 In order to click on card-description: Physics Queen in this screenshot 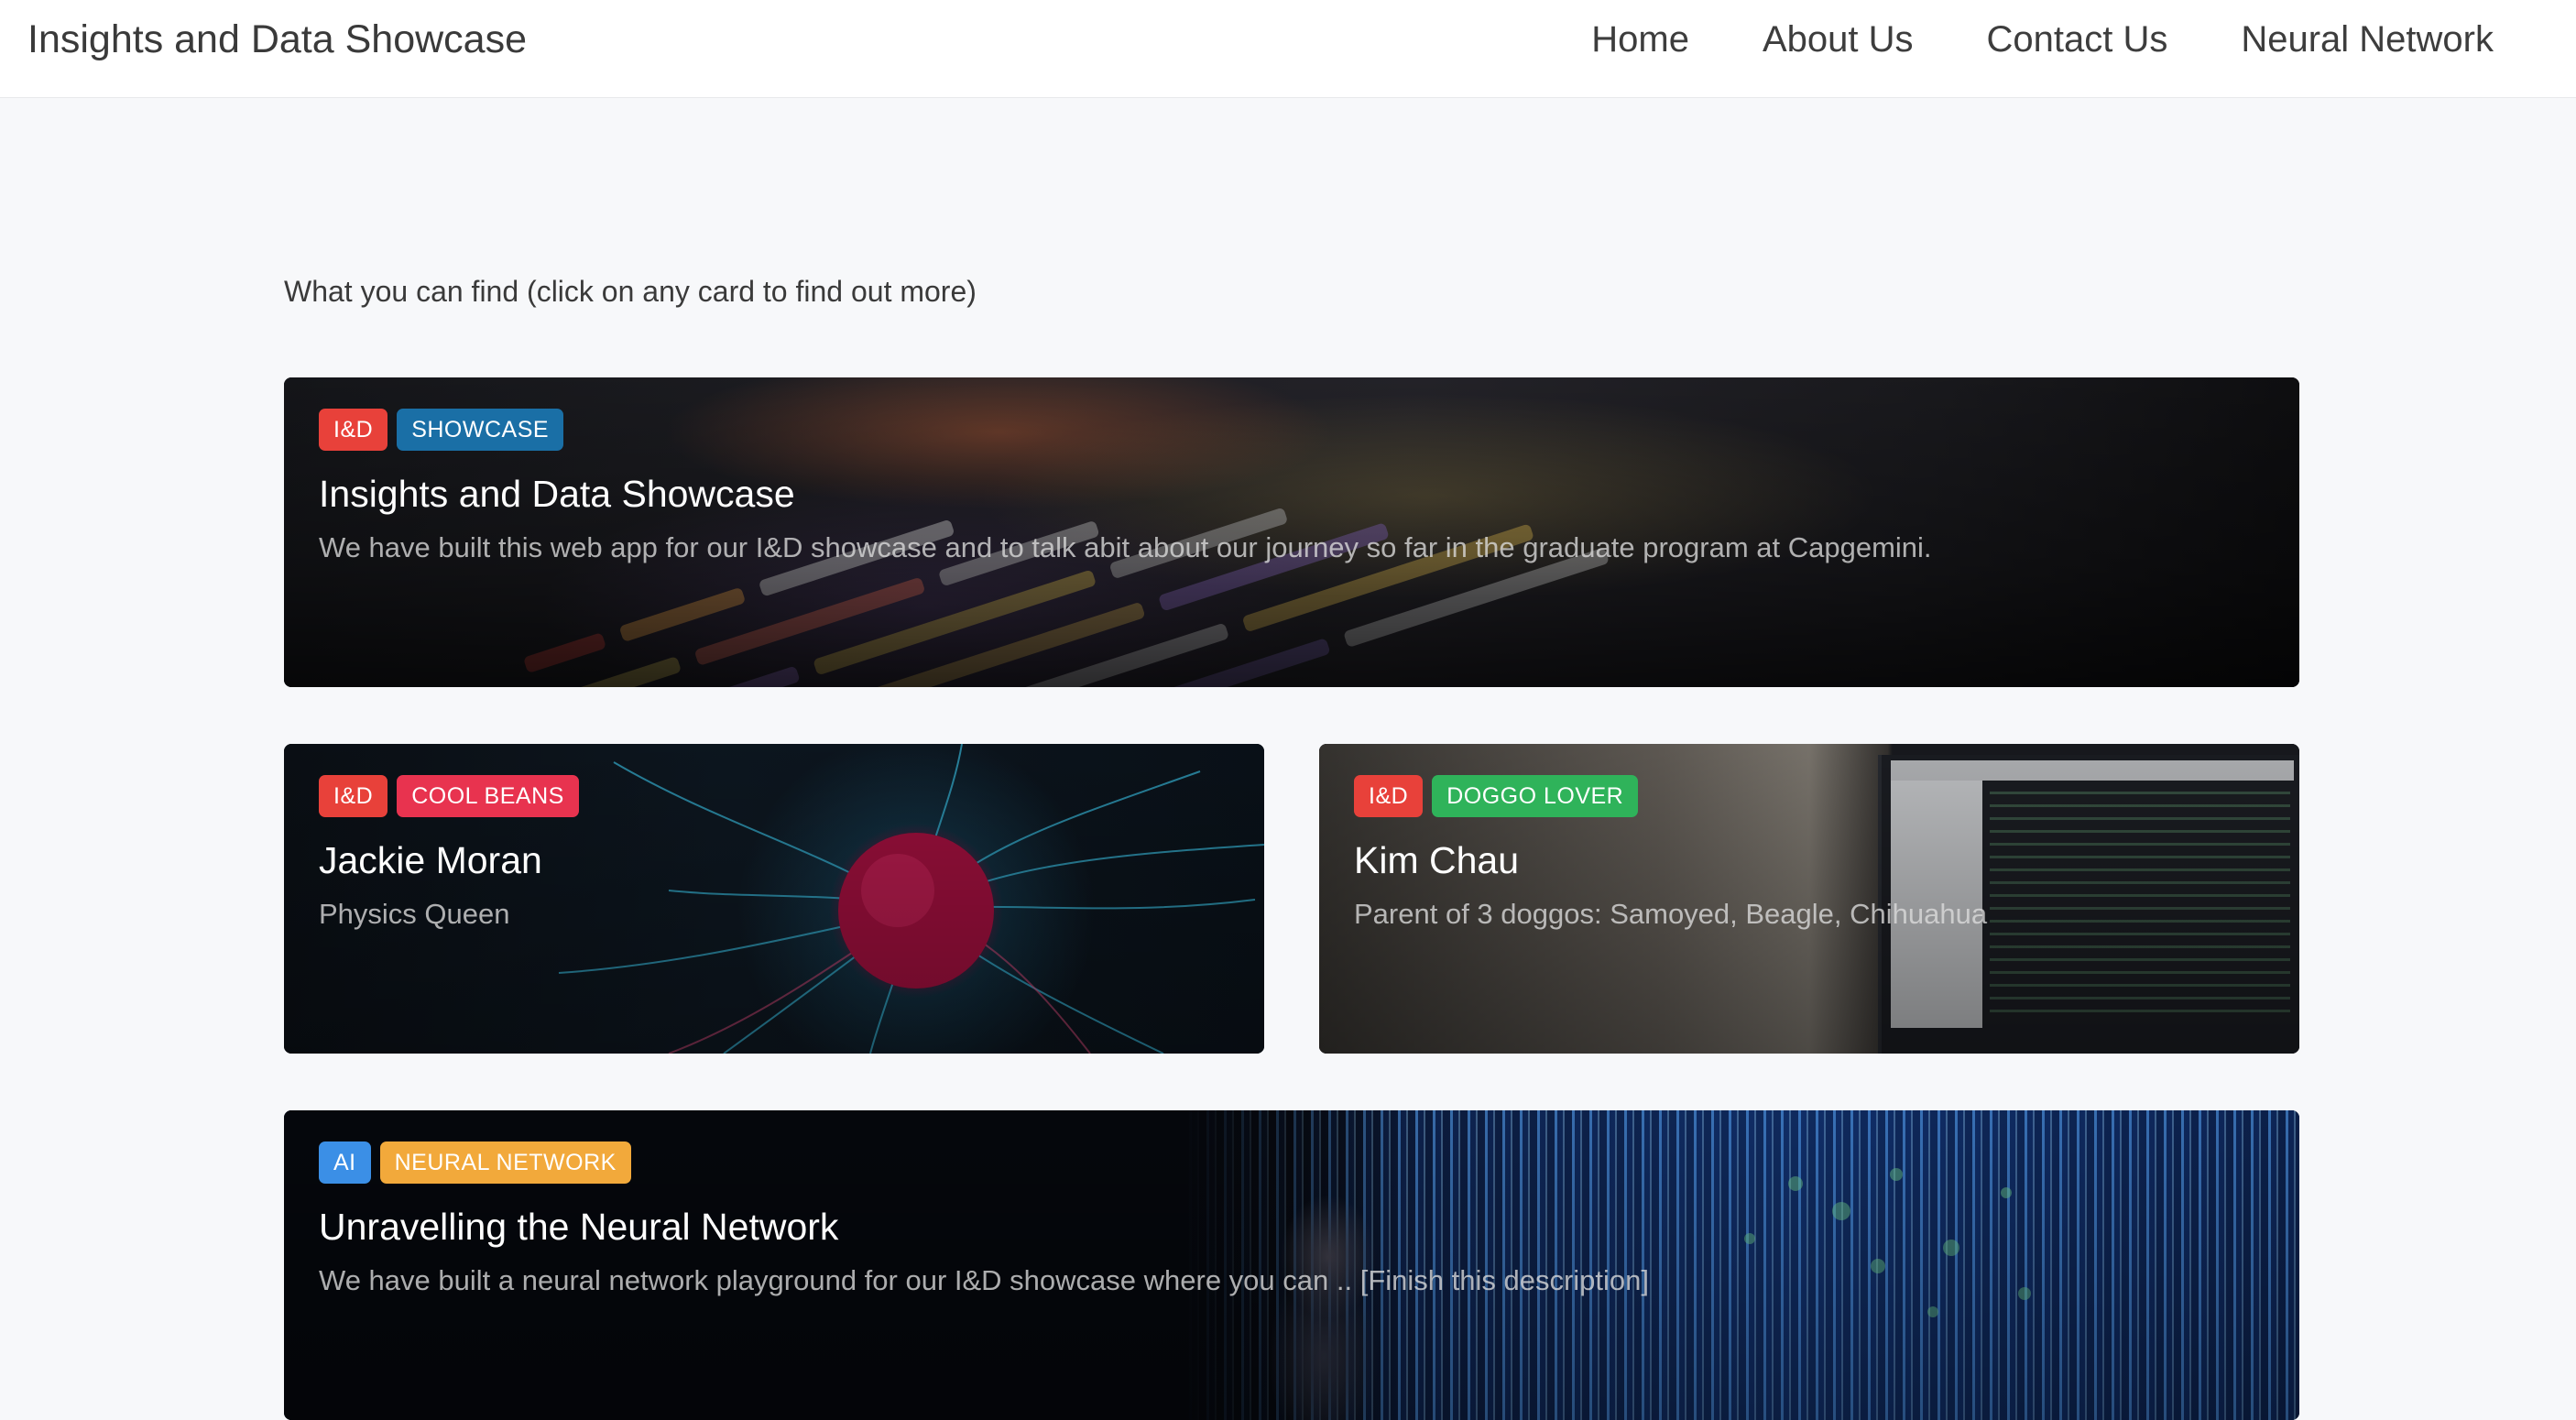, I will do `click(415, 914)`.